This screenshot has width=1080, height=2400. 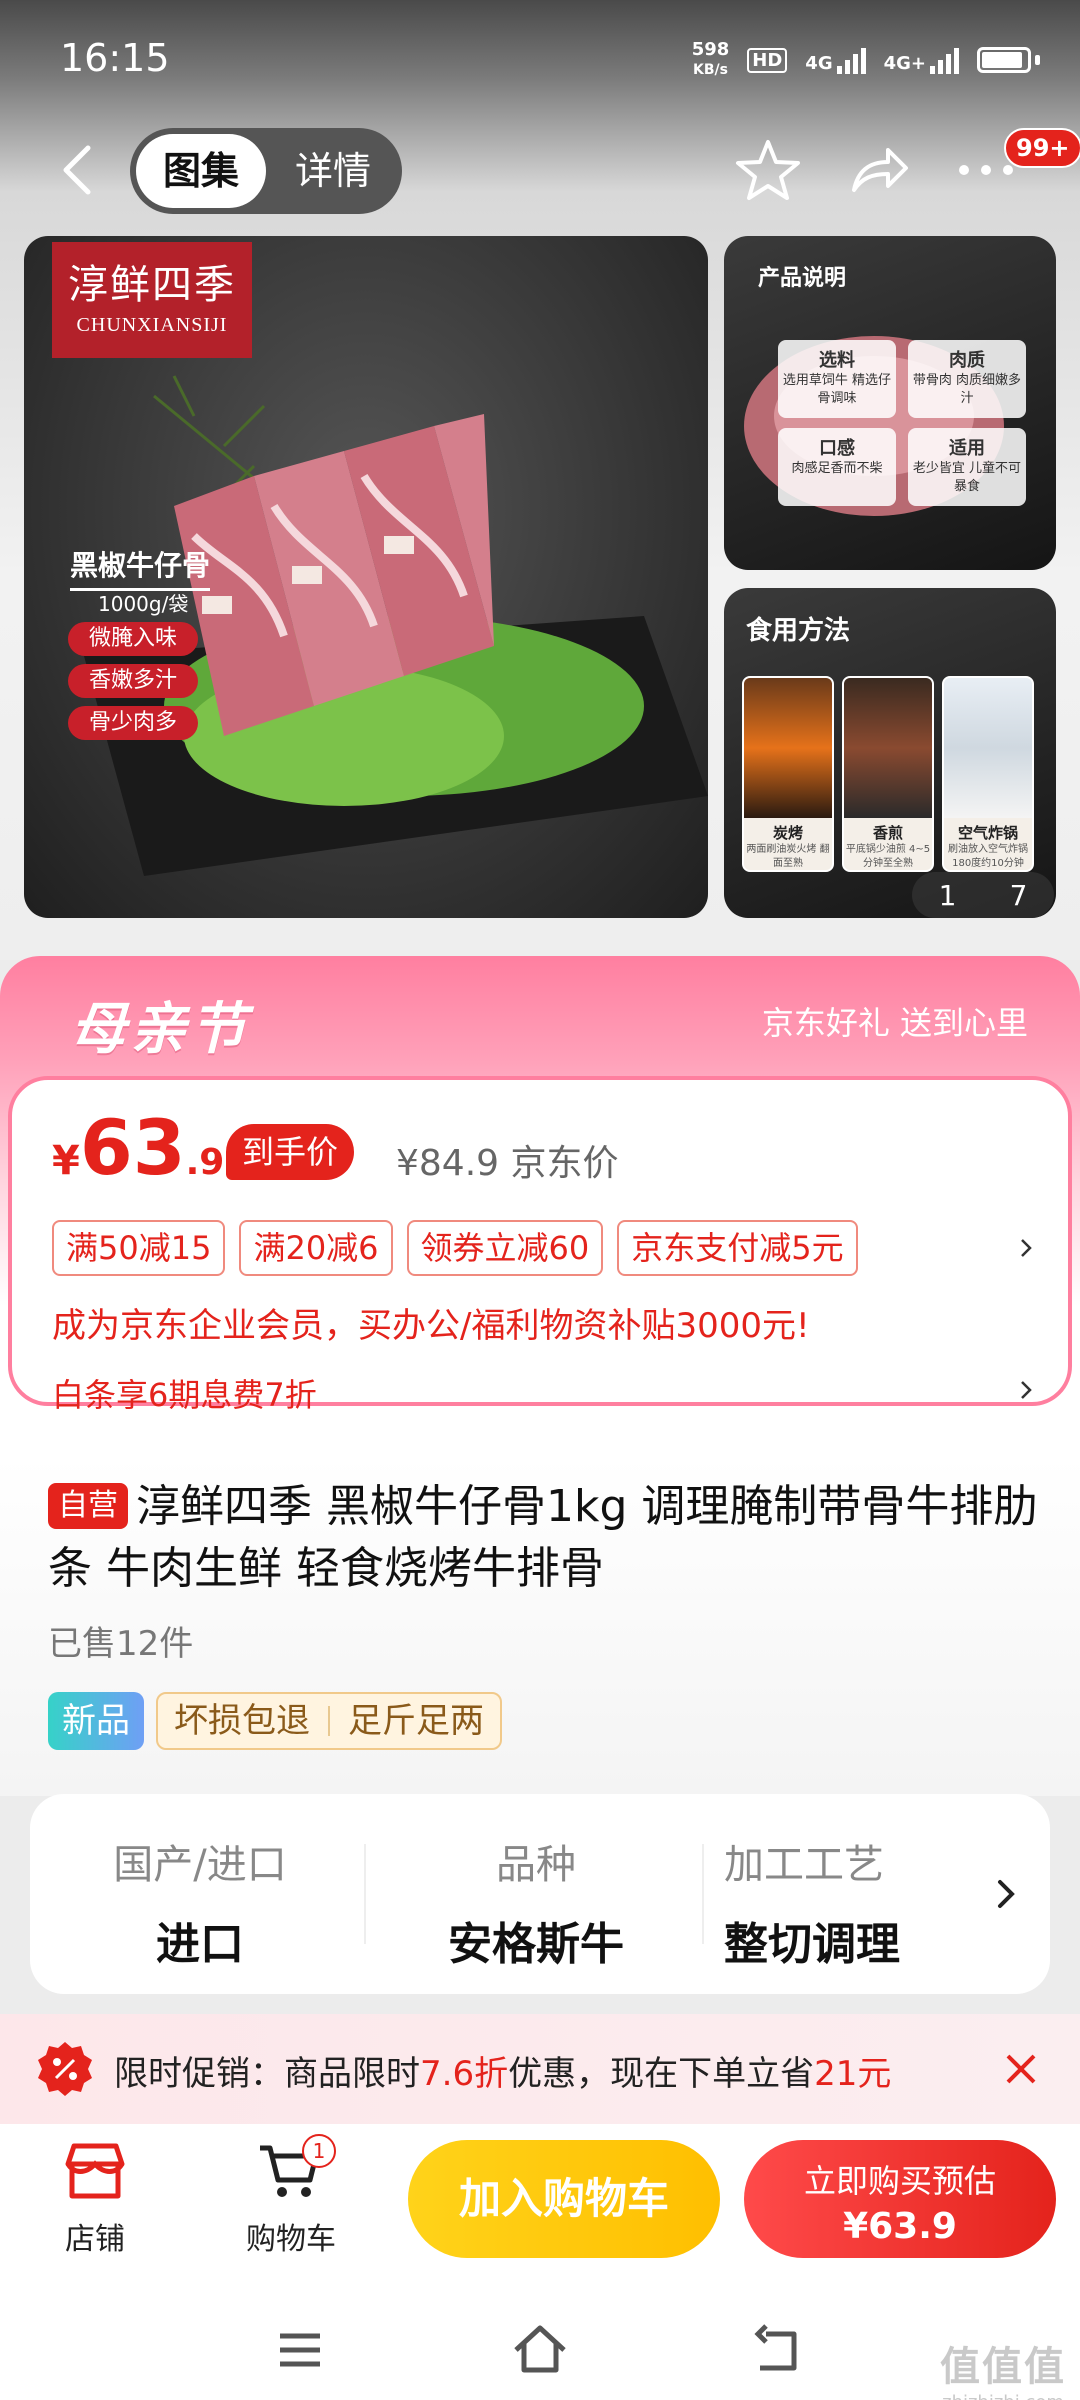 What do you see at coordinates (788, 774) in the screenshot?
I see `method-card: 炭烤 两面刷油炭火烤 翻面至熟` at bounding box center [788, 774].